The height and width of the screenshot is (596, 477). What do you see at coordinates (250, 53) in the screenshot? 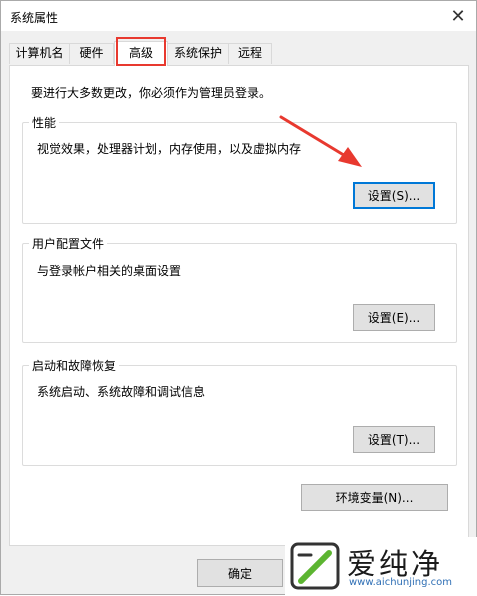
I see `tab-remote: 远程` at bounding box center [250, 53].